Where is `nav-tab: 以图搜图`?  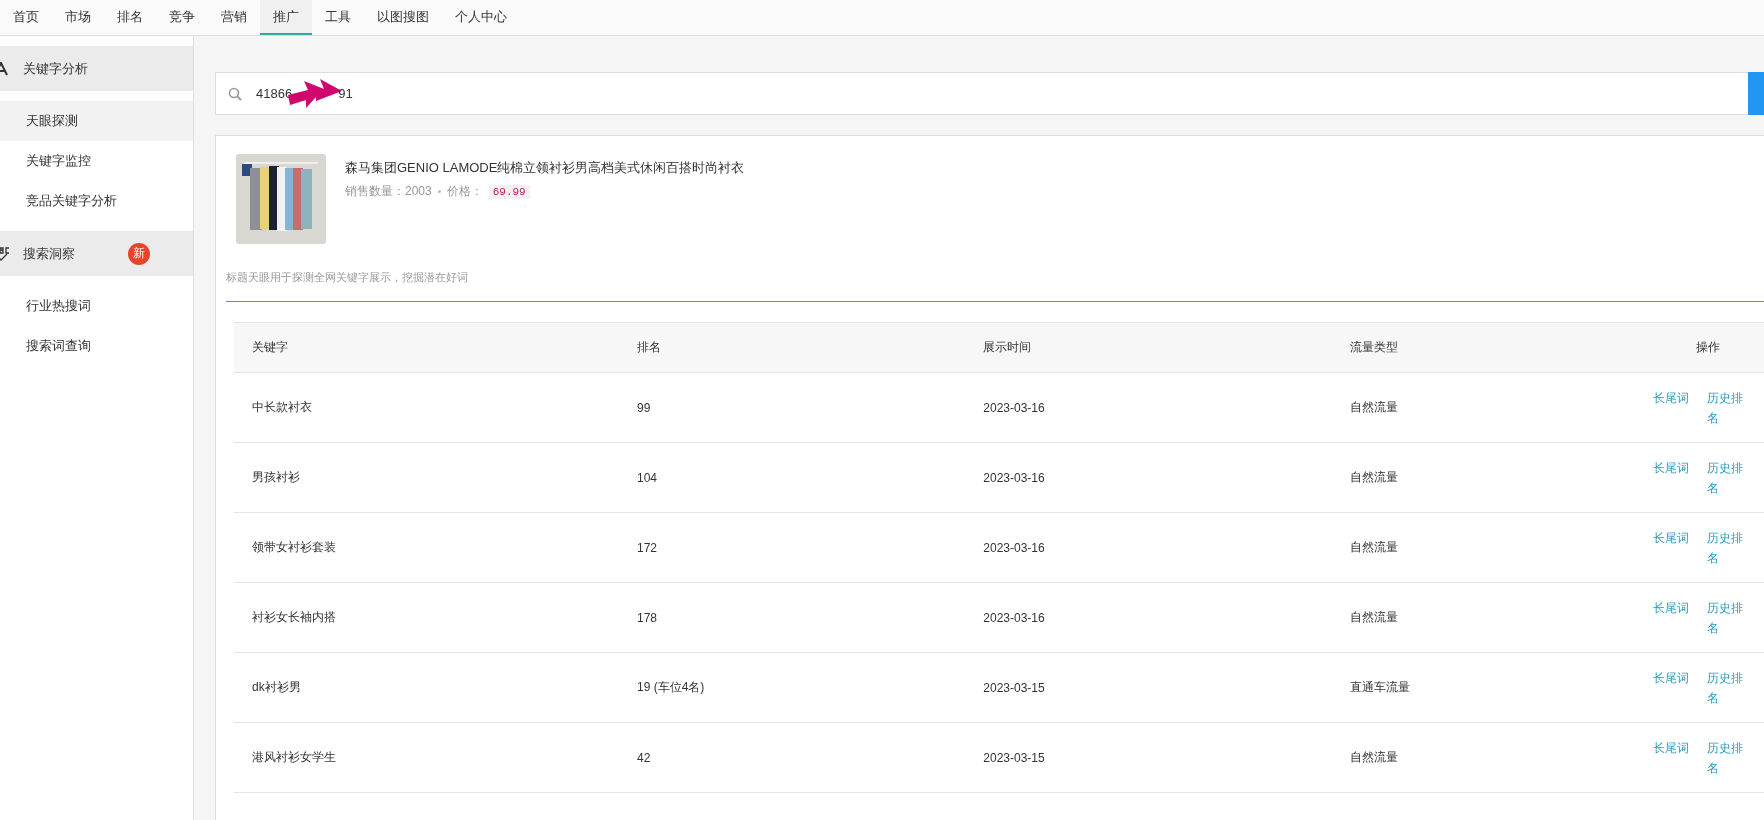 nav-tab: 以图搜图 is located at coordinates (403, 17).